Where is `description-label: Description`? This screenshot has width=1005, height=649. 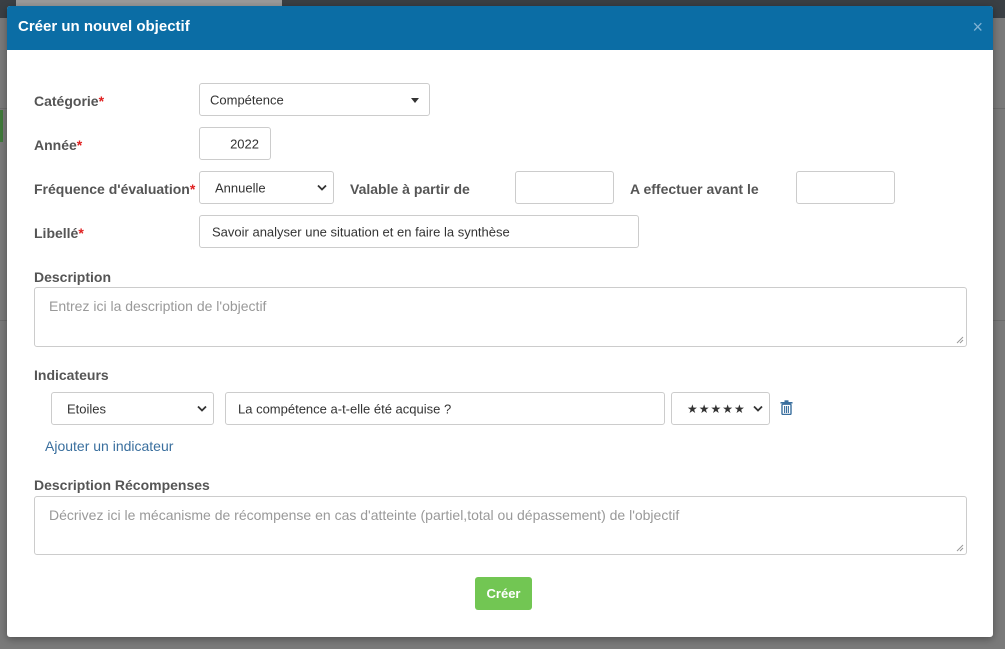
description-label: Description is located at coordinates (73, 277).